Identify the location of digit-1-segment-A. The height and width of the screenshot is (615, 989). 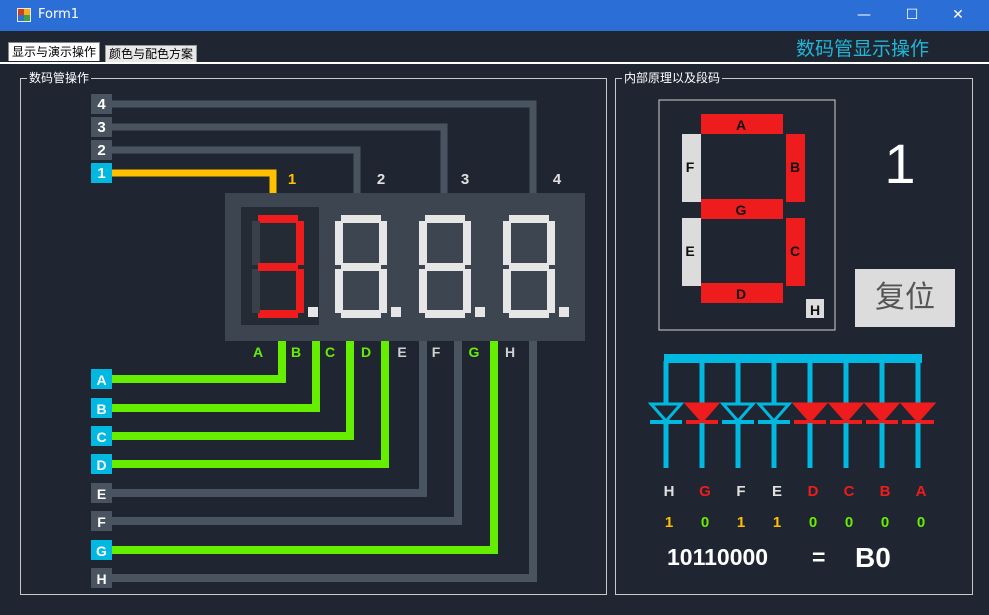
(278, 219).